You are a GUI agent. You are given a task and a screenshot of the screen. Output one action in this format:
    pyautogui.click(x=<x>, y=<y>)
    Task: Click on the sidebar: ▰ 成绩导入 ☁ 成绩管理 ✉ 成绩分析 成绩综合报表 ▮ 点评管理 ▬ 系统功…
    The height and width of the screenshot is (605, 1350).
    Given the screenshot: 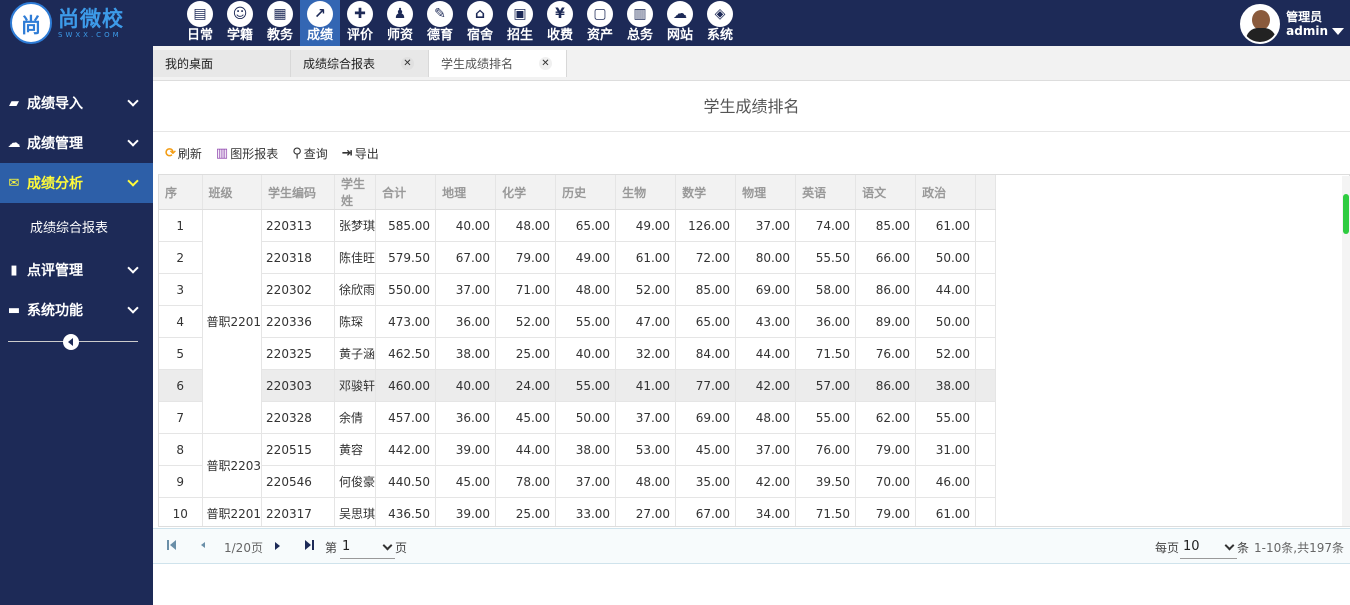 What is the action you would take?
    pyautogui.click(x=76, y=325)
    